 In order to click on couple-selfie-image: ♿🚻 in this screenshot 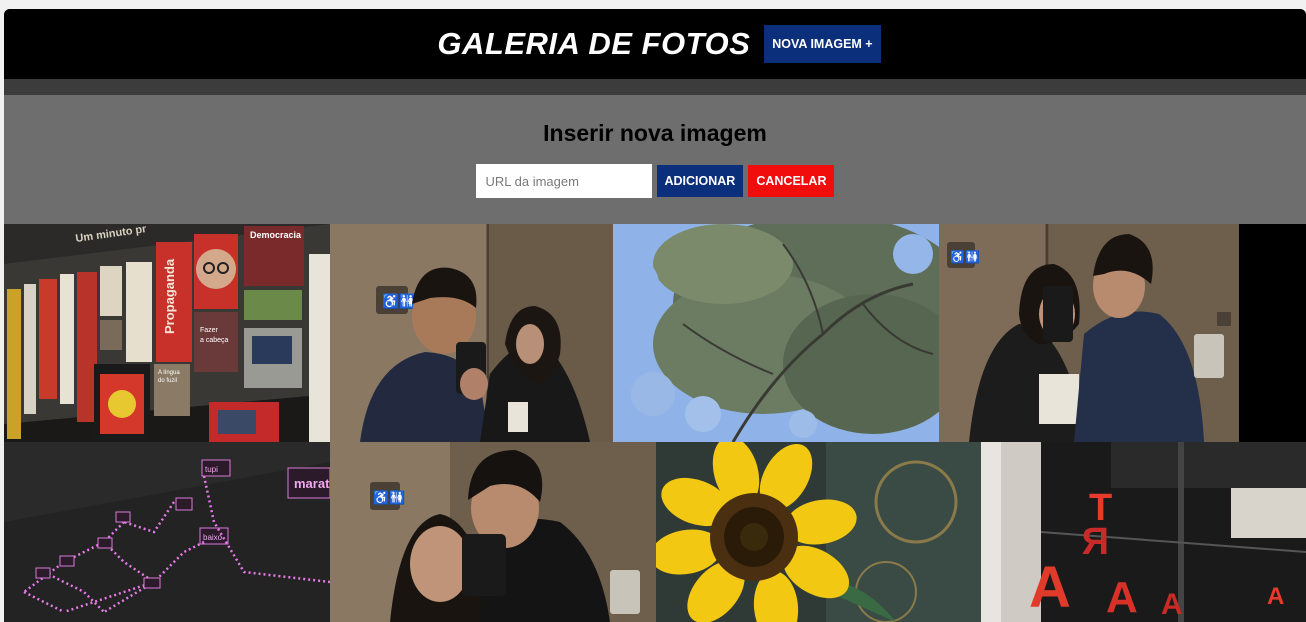, I will do `click(471, 333)`.